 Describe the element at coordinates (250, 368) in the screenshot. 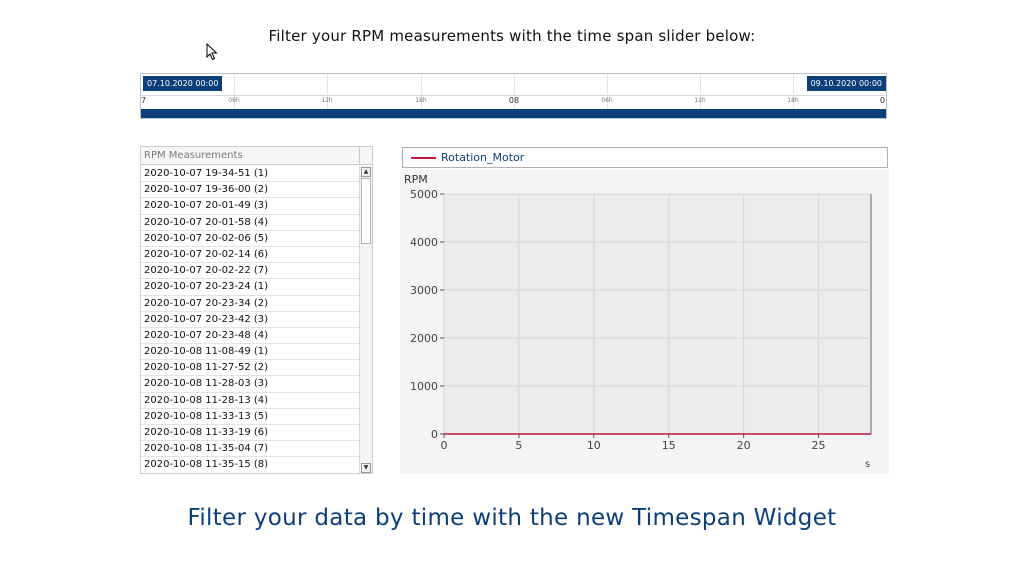

I see `list-item: 2020-10-08 11-27-52 (2)` at that location.